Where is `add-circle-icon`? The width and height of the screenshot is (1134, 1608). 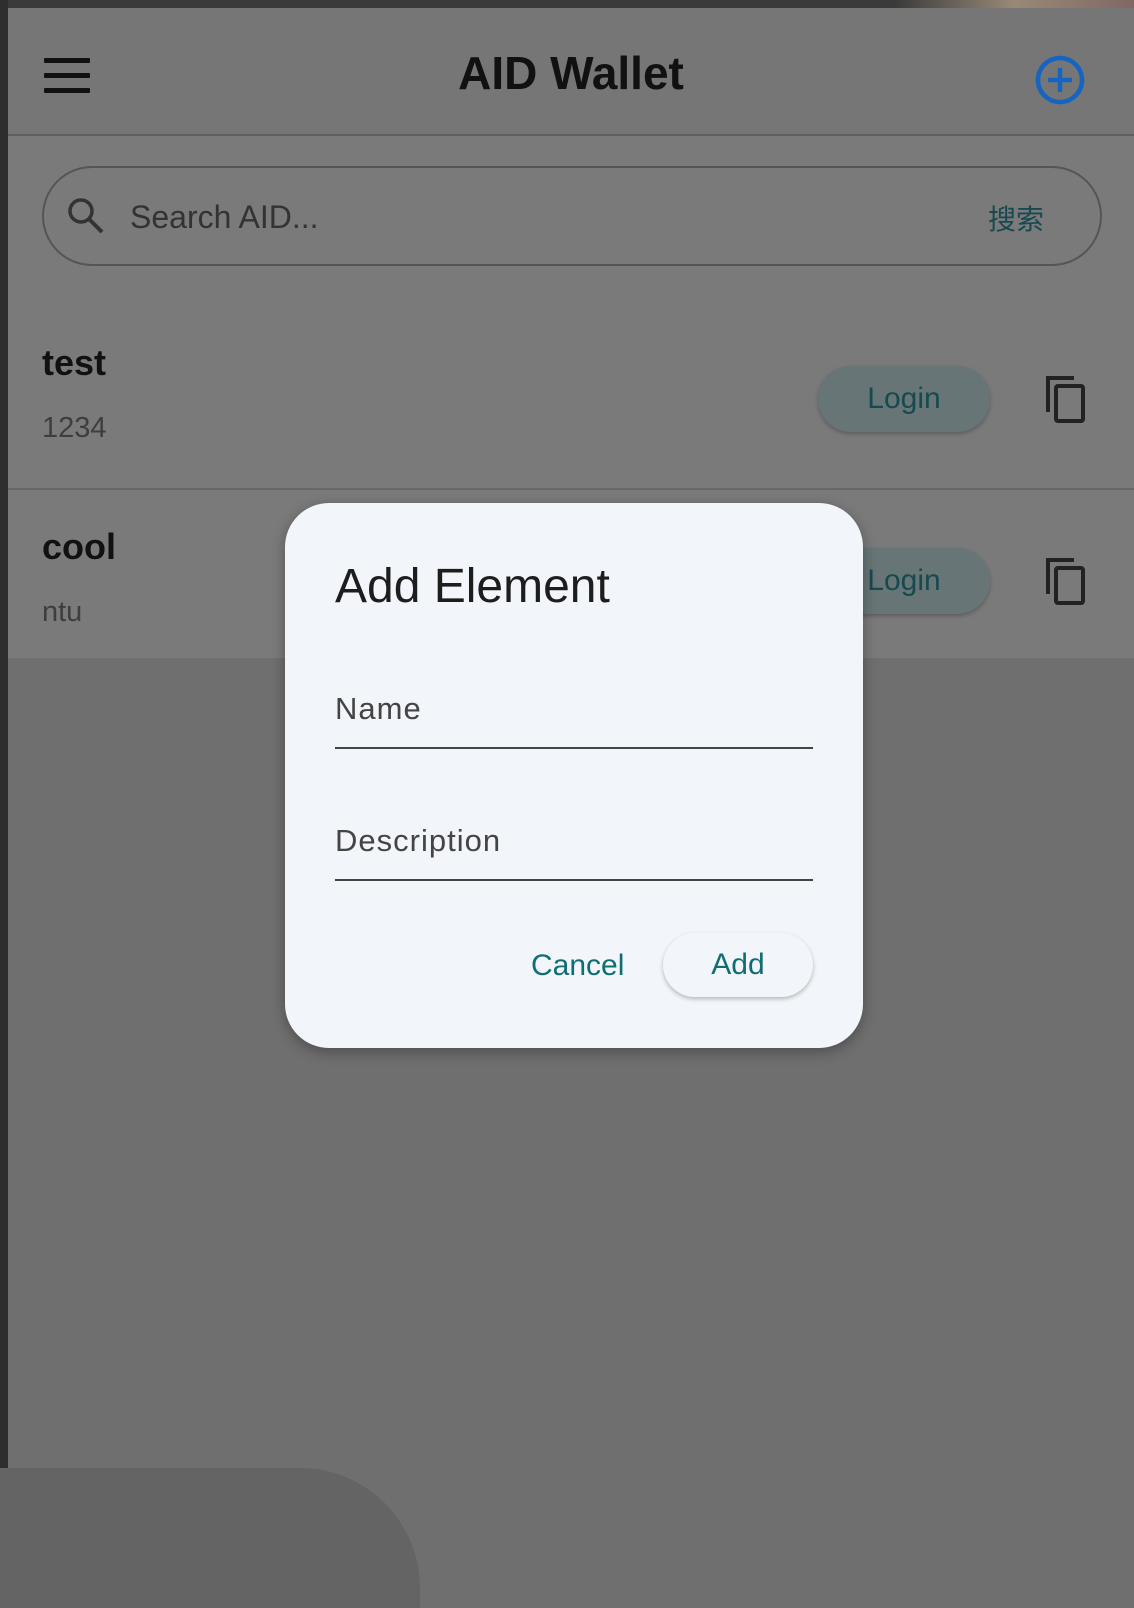 add-circle-icon is located at coordinates (1060, 80).